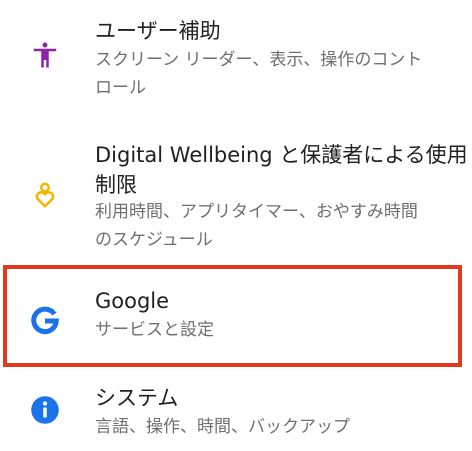 This screenshot has height=451, width=472. Describe the element at coordinates (116, 185) in the screenshot. I see `settings-item-title-line-2: 制限` at that location.